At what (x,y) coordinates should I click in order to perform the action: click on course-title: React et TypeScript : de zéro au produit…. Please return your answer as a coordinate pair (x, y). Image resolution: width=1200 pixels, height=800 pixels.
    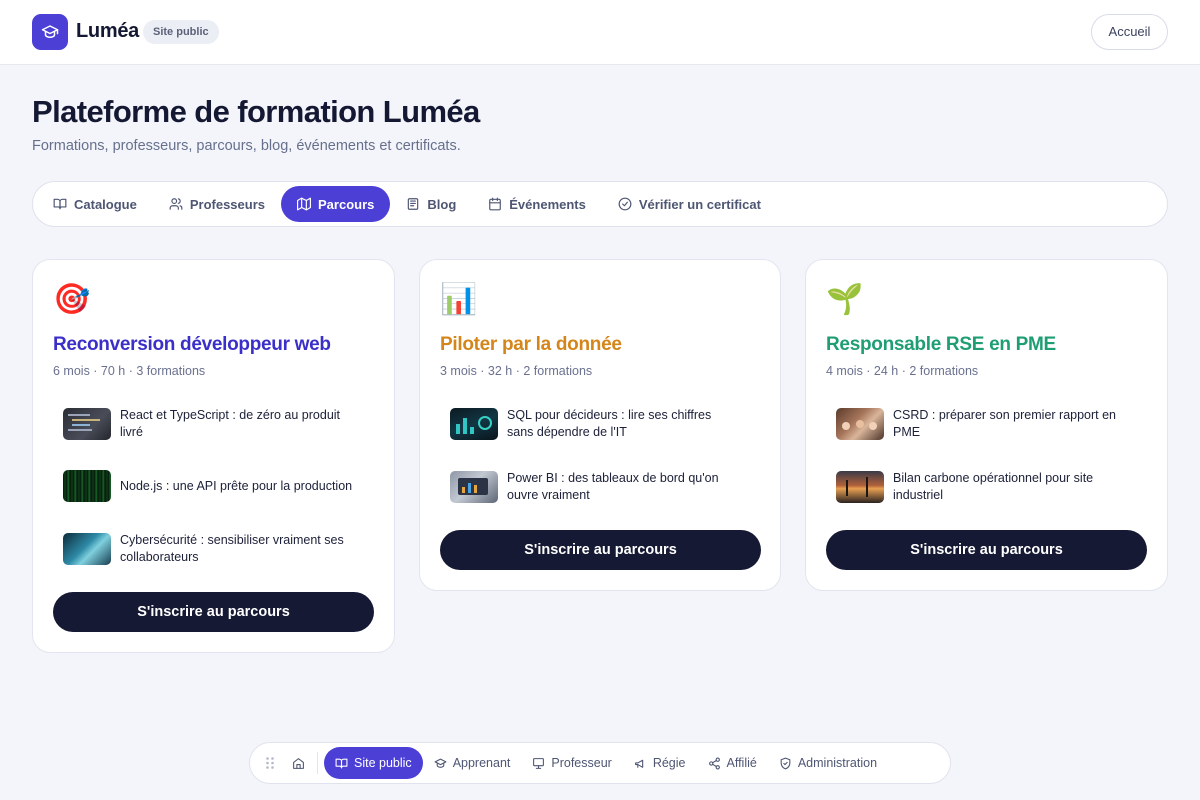
    Looking at the image, I should click on (230, 423).